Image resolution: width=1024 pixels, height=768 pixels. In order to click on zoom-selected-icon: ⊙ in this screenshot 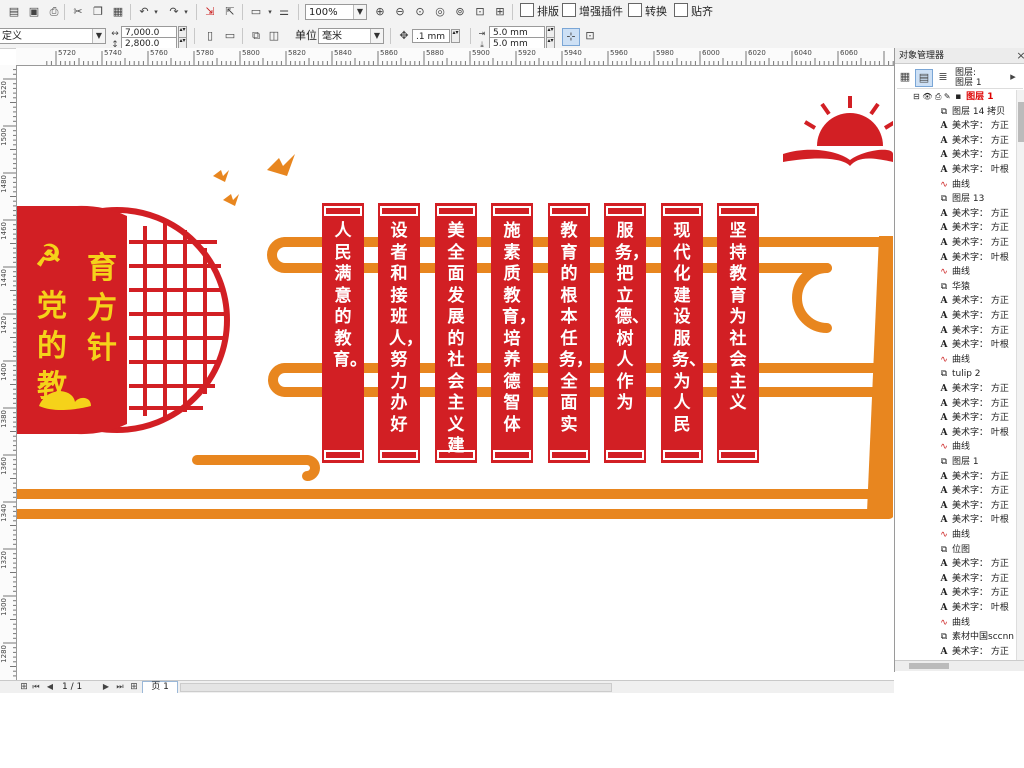, I will do `click(420, 12)`.